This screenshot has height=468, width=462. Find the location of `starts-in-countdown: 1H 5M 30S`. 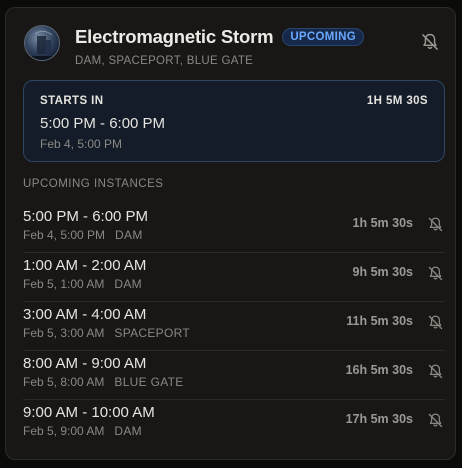

starts-in-countdown: 1H 5M 30S is located at coordinates (397, 101).